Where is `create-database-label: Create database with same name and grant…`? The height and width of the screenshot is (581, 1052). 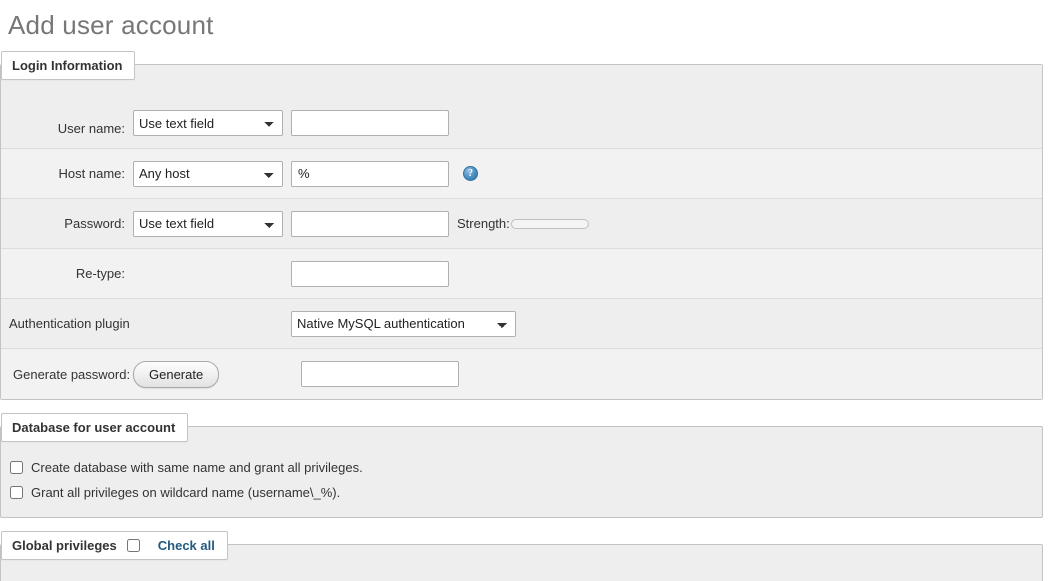 create-database-label: Create database with same name and grant… is located at coordinates (197, 467).